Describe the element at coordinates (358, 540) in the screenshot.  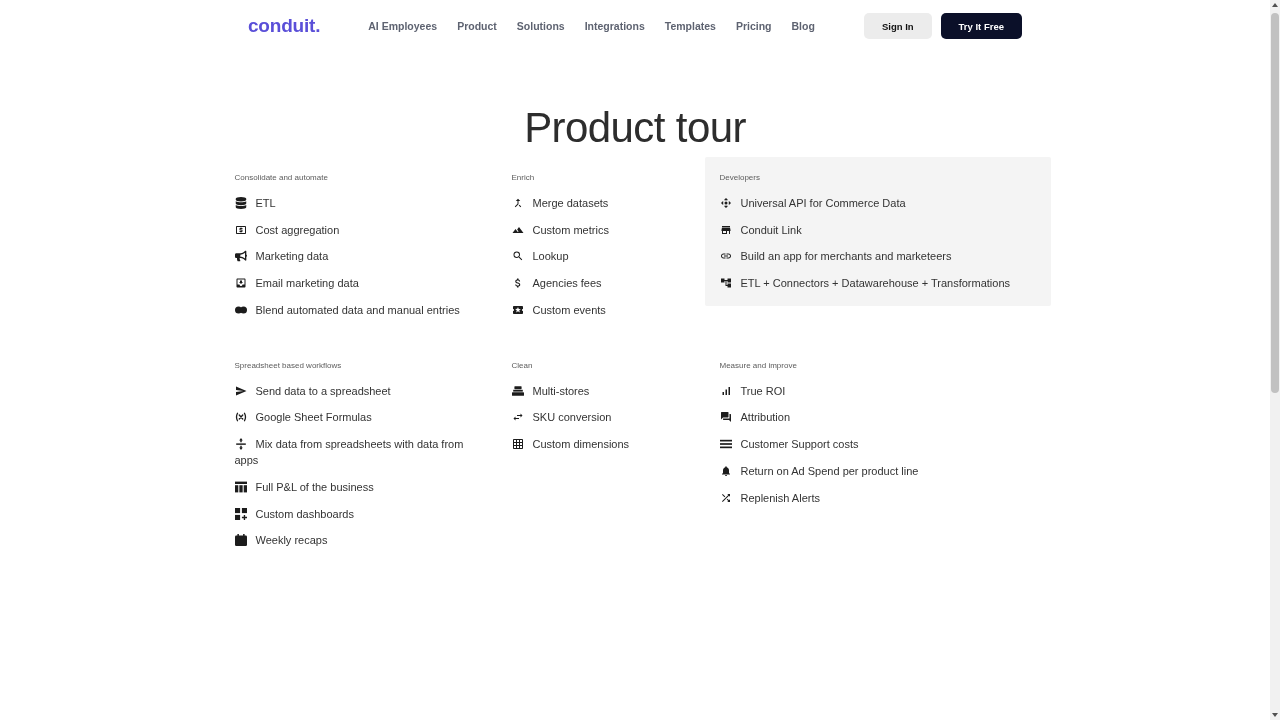
I see `feature-link: Weekly recaps` at that location.